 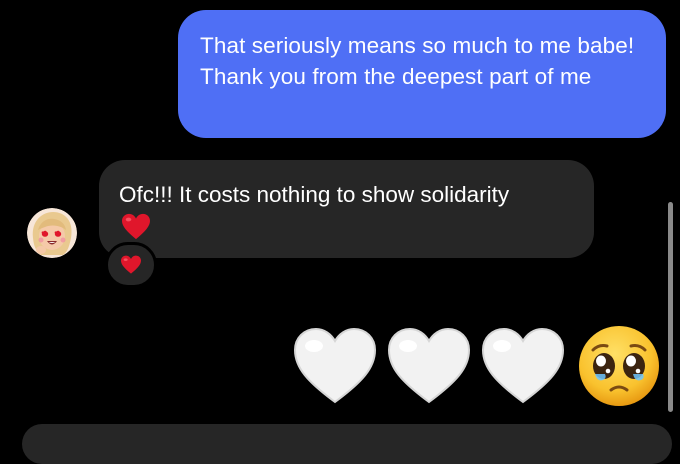 I want to click on red-heart-icon, so click(x=136, y=226).